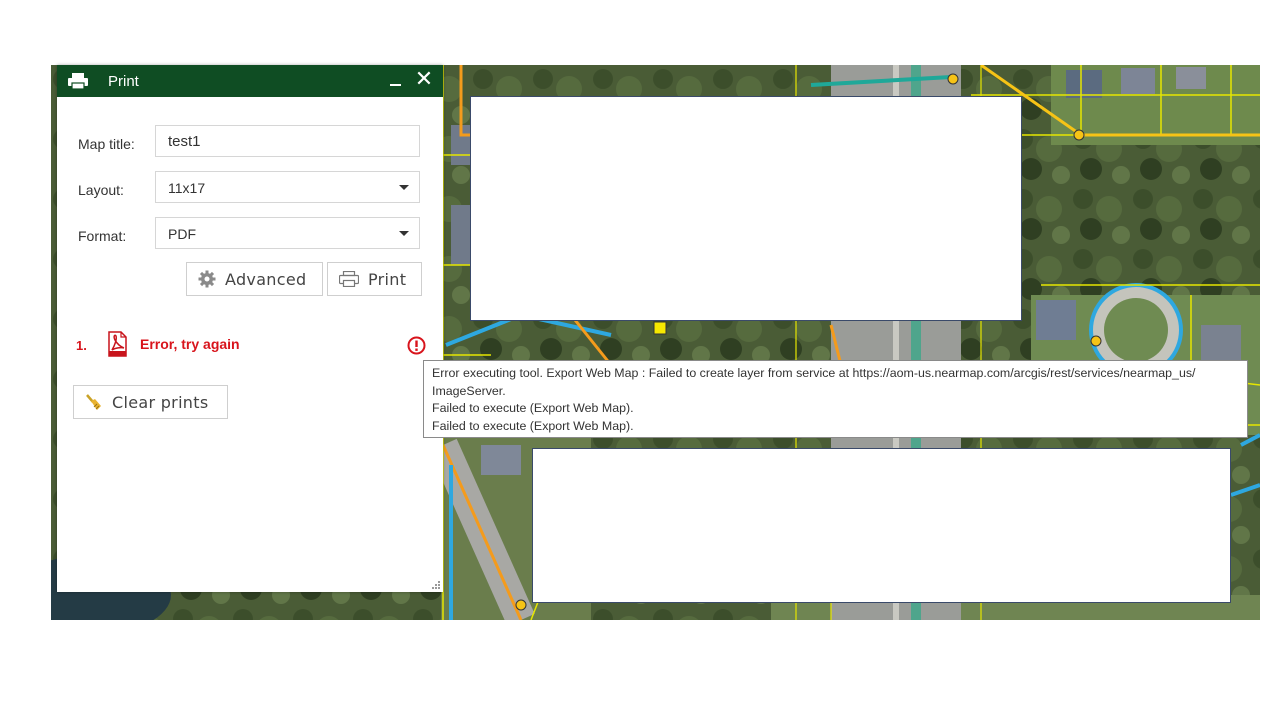 The width and height of the screenshot is (1280, 720). I want to click on result-status-link: Error, try again, so click(190, 344).